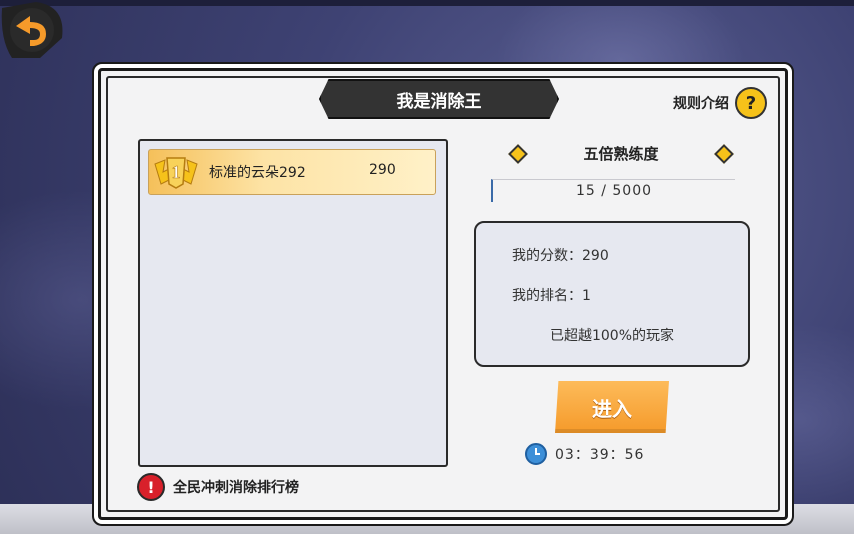 The height and width of the screenshot is (534, 854). What do you see at coordinates (551, 296) in the screenshot?
I see `my-rank: 我的排名：1` at bounding box center [551, 296].